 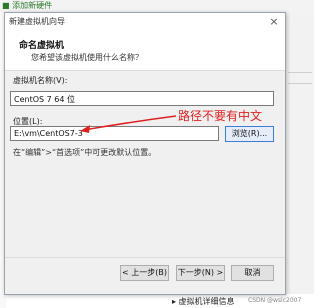 What do you see at coordinates (27, 5) in the screenshot?
I see `background-menu-item: ■ 添加新硬件` at bounding box center [27, 5].